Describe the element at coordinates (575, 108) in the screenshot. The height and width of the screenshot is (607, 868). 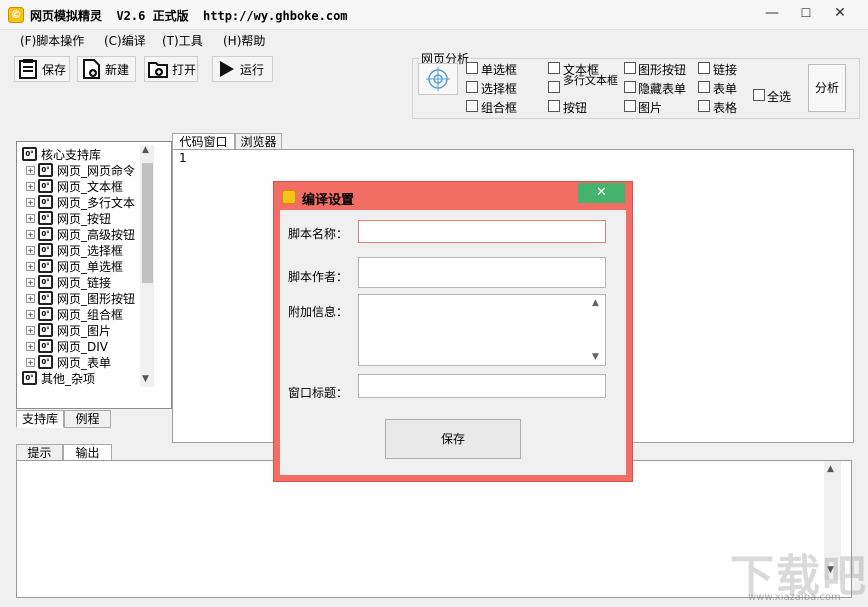
I see `checkbox-button-label: 按钮` at that location.